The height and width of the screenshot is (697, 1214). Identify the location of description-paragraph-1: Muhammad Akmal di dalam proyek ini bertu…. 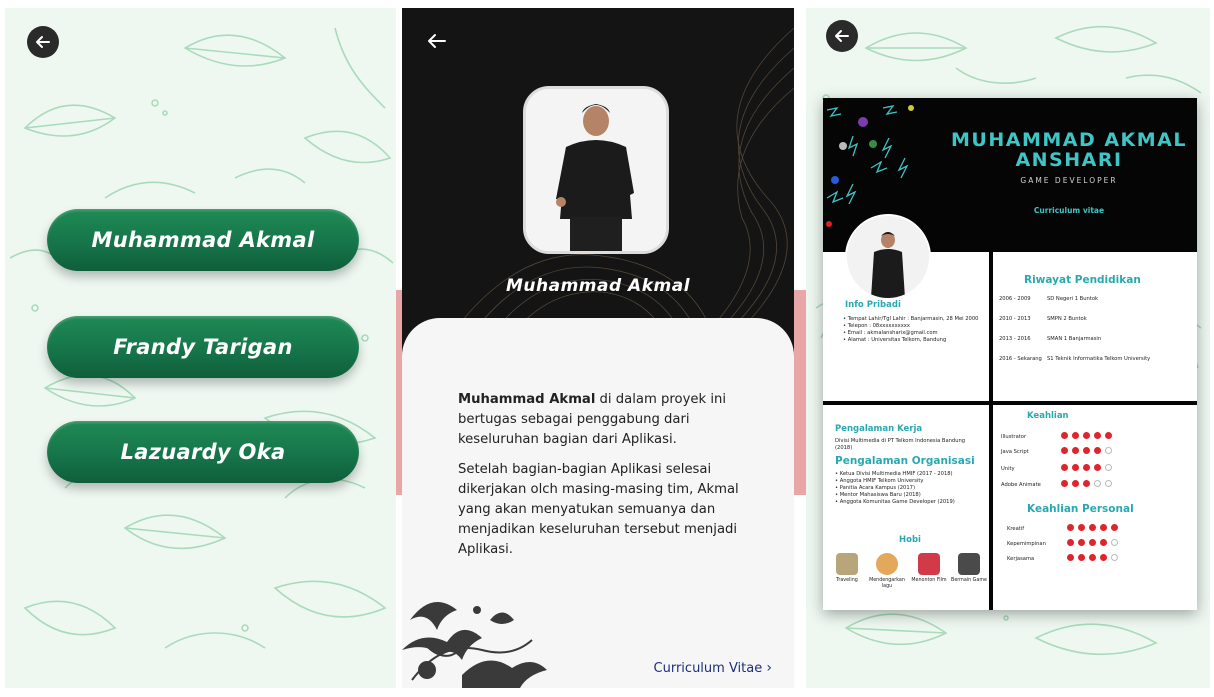
(608, 420).